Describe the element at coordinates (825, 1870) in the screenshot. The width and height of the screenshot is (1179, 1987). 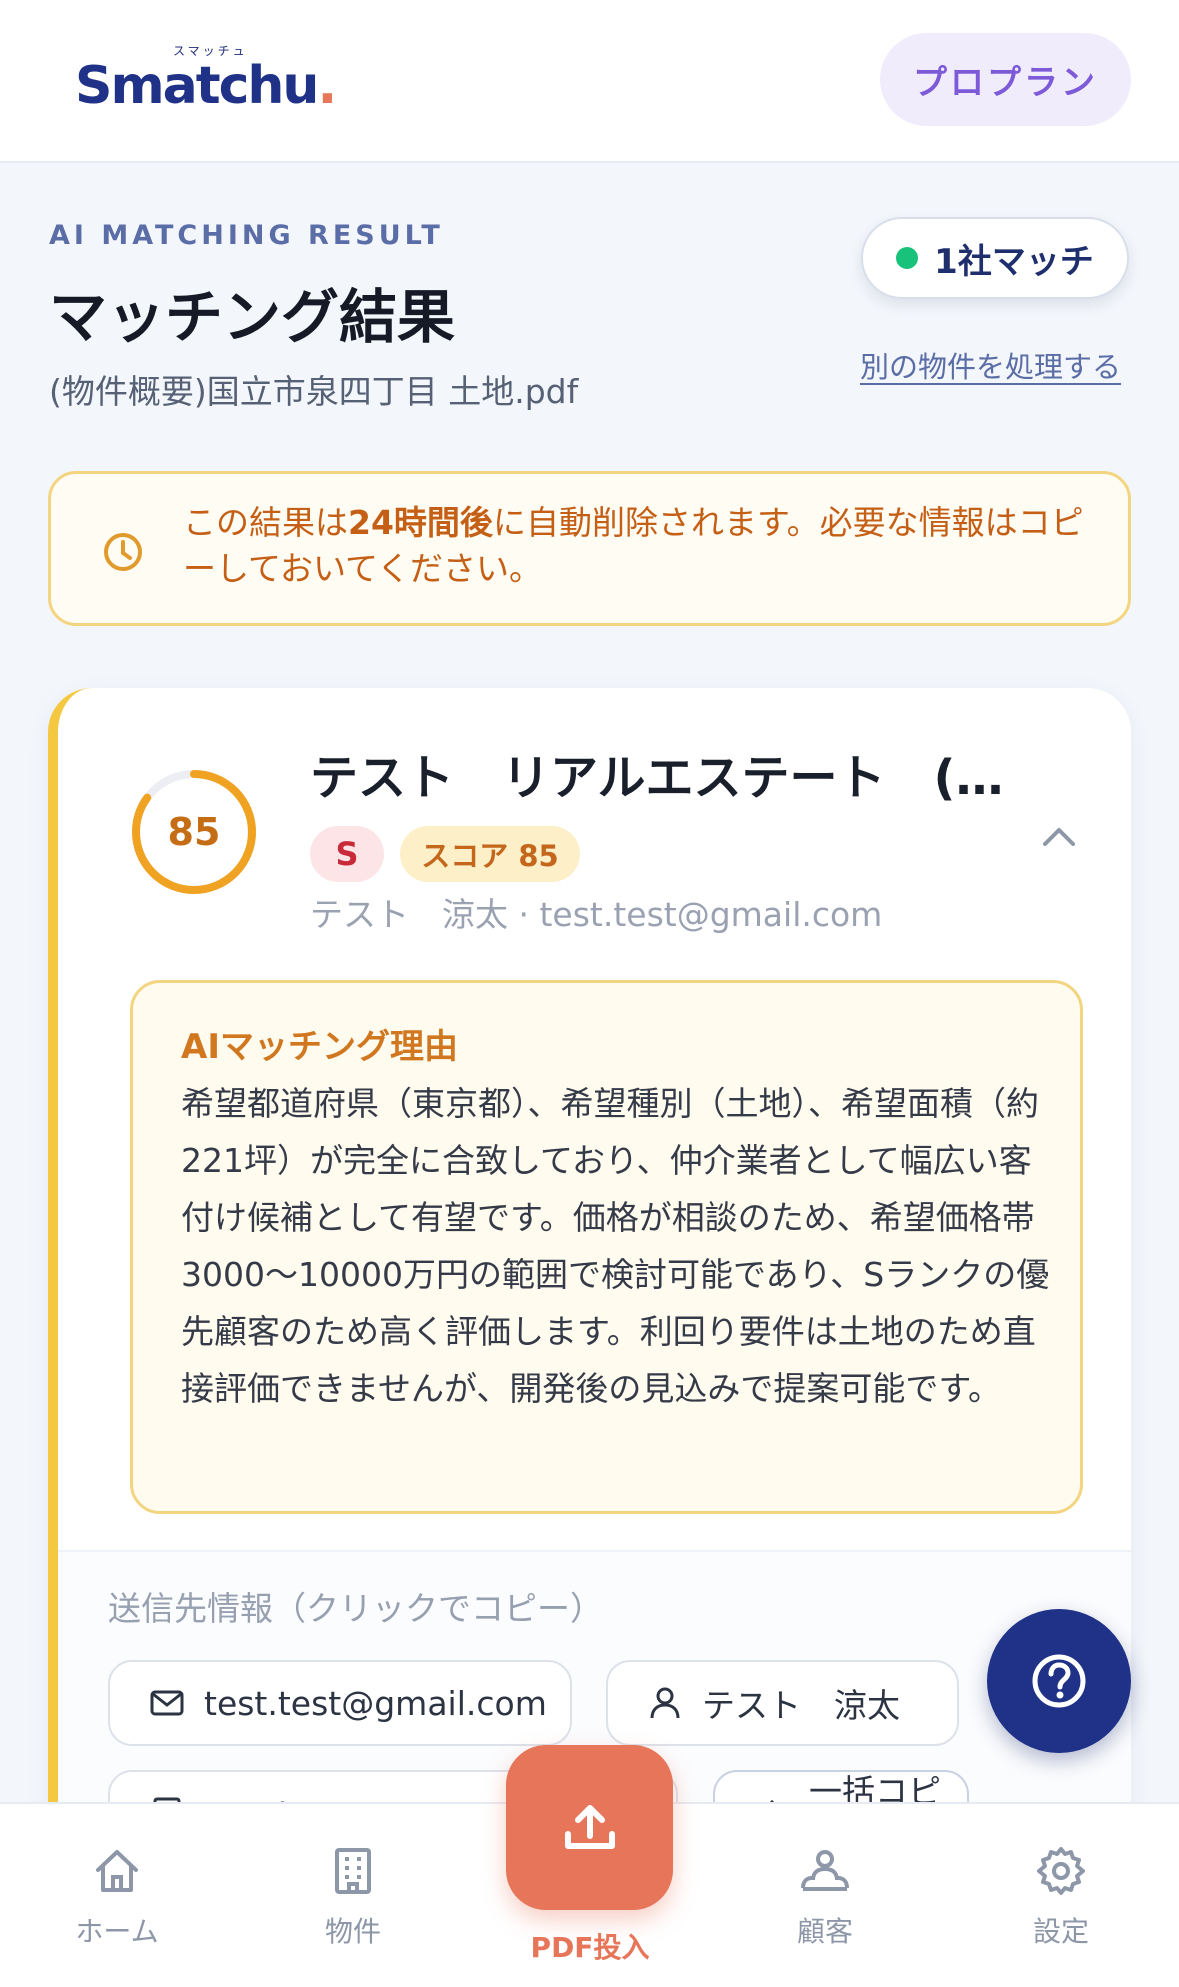
I see `users-icon` at that location.